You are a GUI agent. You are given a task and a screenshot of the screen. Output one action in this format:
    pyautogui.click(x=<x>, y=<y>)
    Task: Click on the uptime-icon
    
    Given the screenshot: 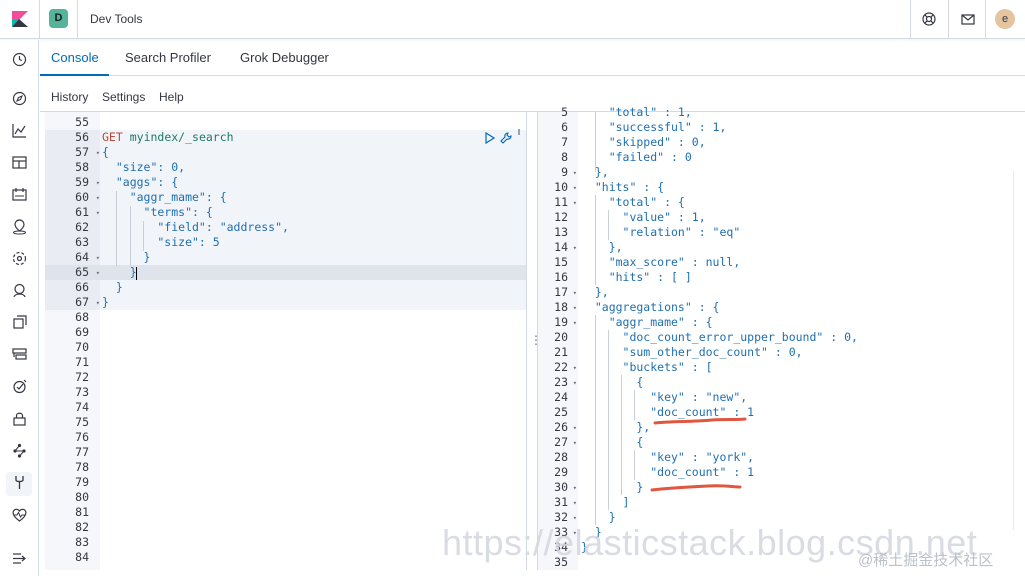 What is the action you would take?
    pyautogui.click(x=19, y=322)
    